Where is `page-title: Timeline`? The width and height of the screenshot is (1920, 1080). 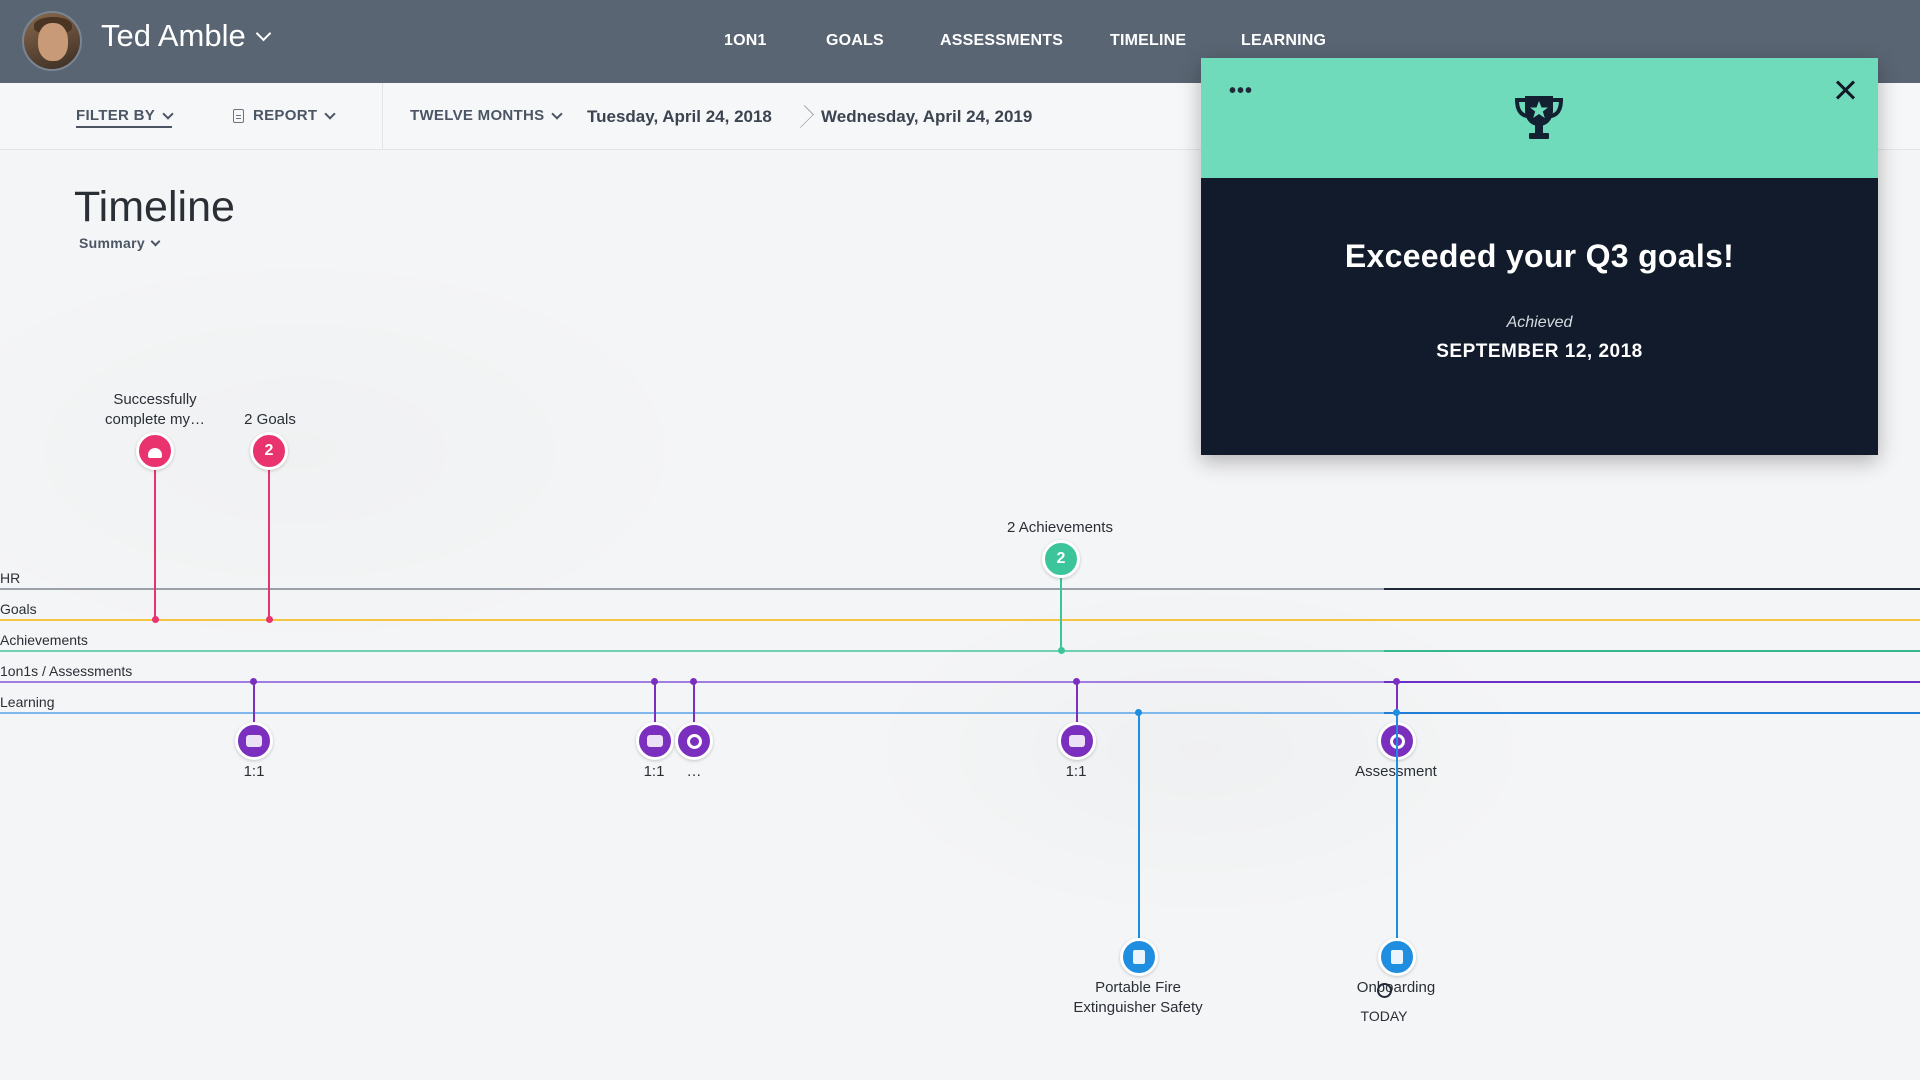 page-title: Timeline is located at coordinates (154, 207).